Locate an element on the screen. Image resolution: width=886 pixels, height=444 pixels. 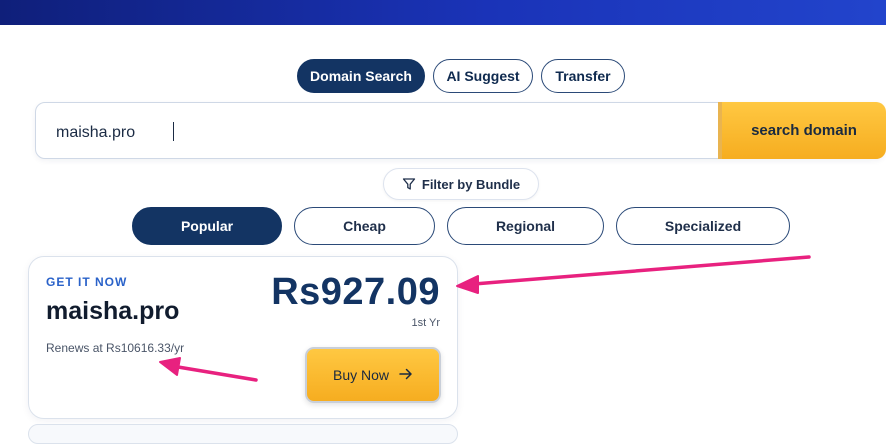
buy-now-label: Buy Now is located at coordinates (361, 375).